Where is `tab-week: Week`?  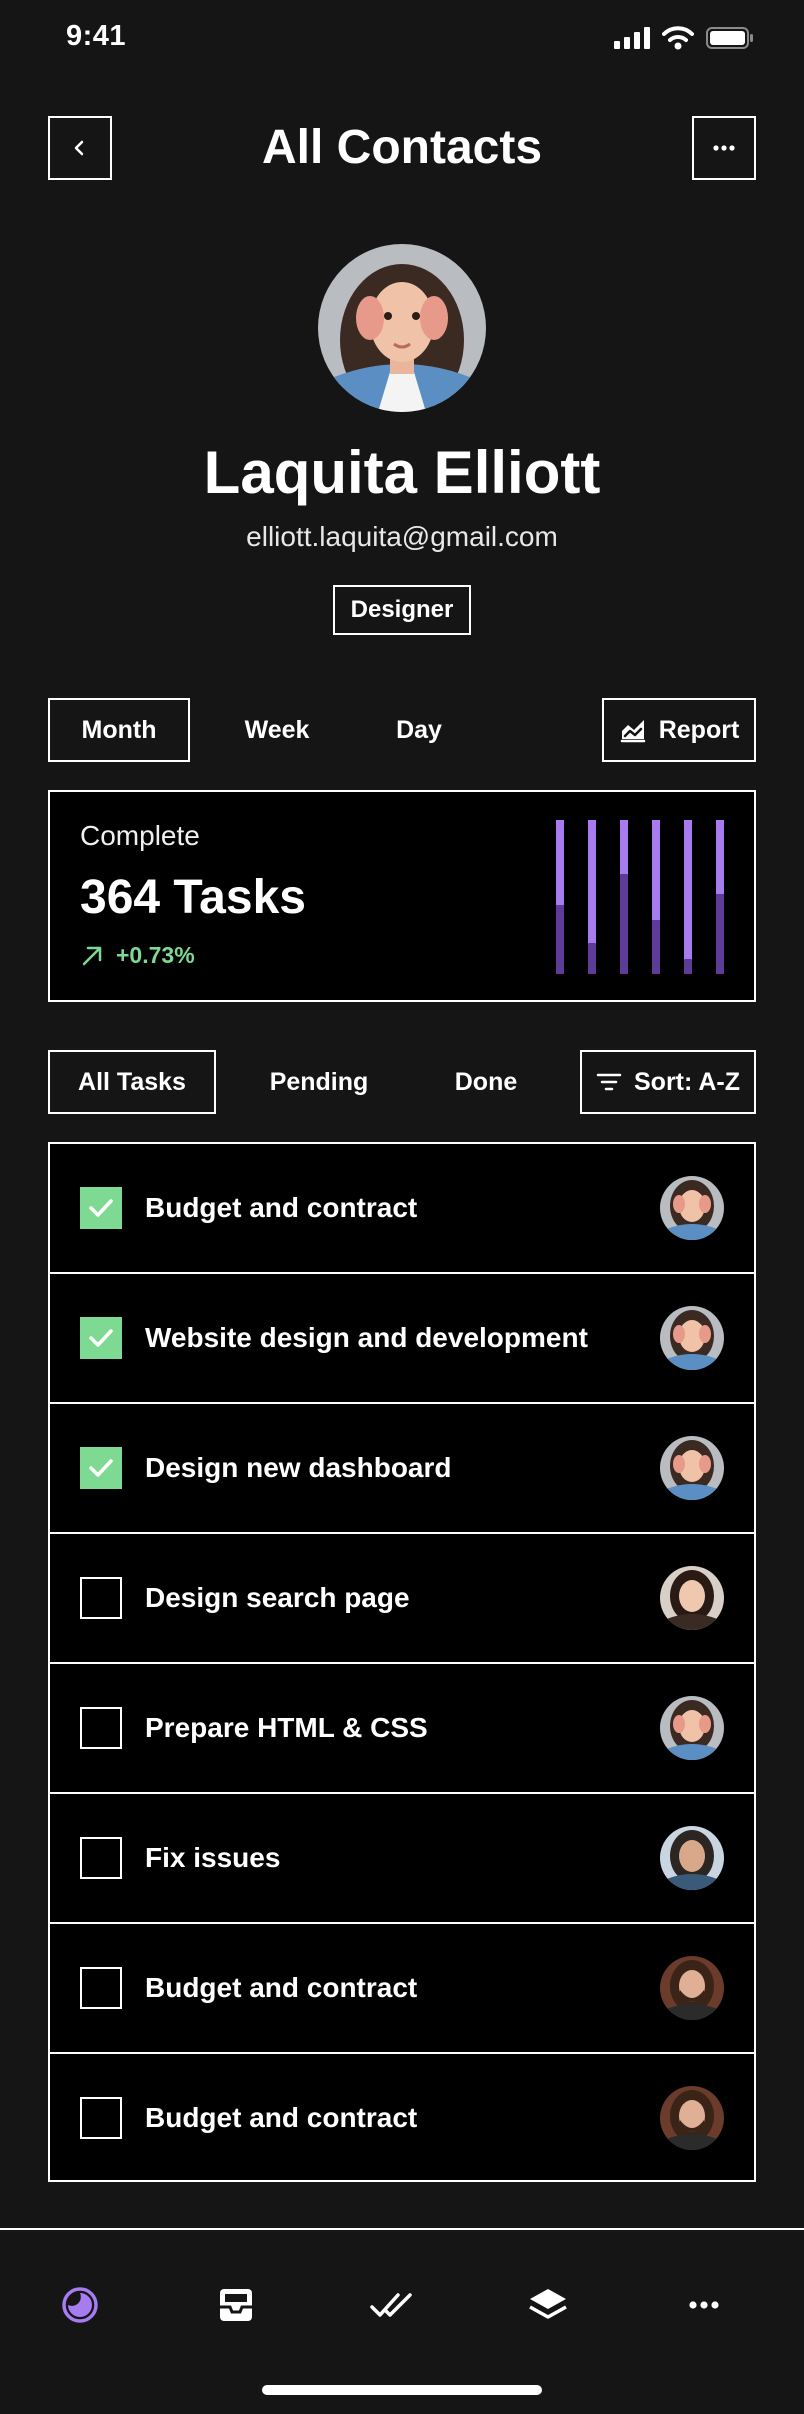
tab-week: Week is located at coordinates (277, 730).